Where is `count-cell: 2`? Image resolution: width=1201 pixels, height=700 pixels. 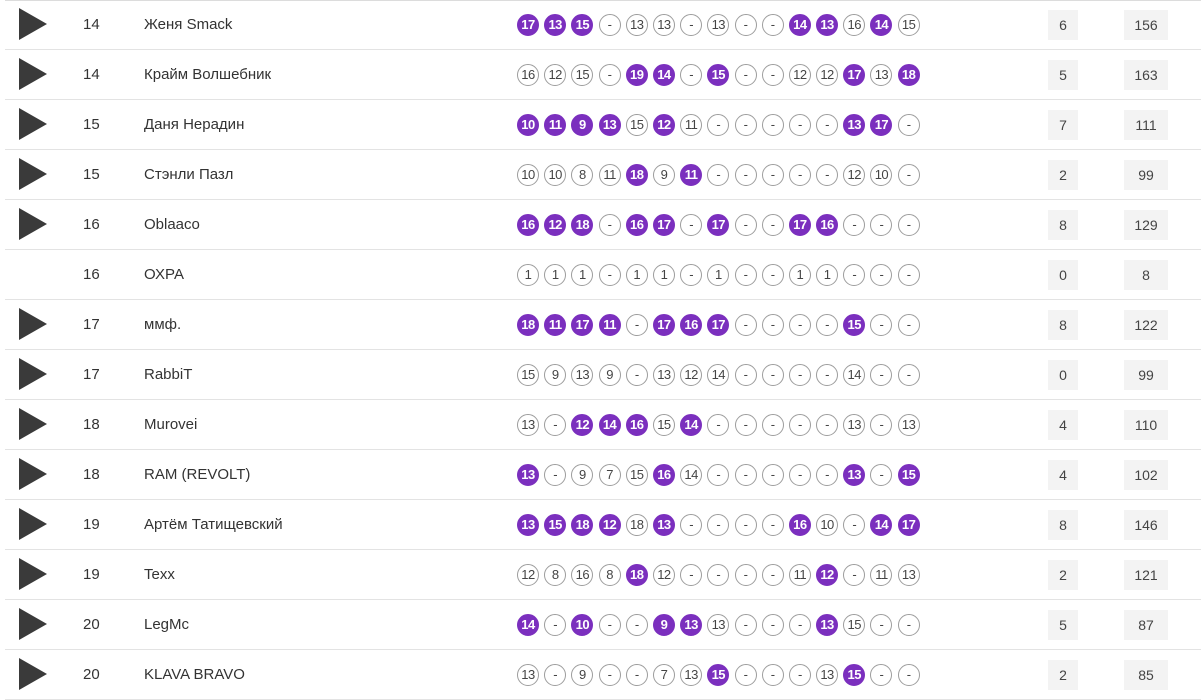
count-cell: 2 is located at coordinates (1063, 675).